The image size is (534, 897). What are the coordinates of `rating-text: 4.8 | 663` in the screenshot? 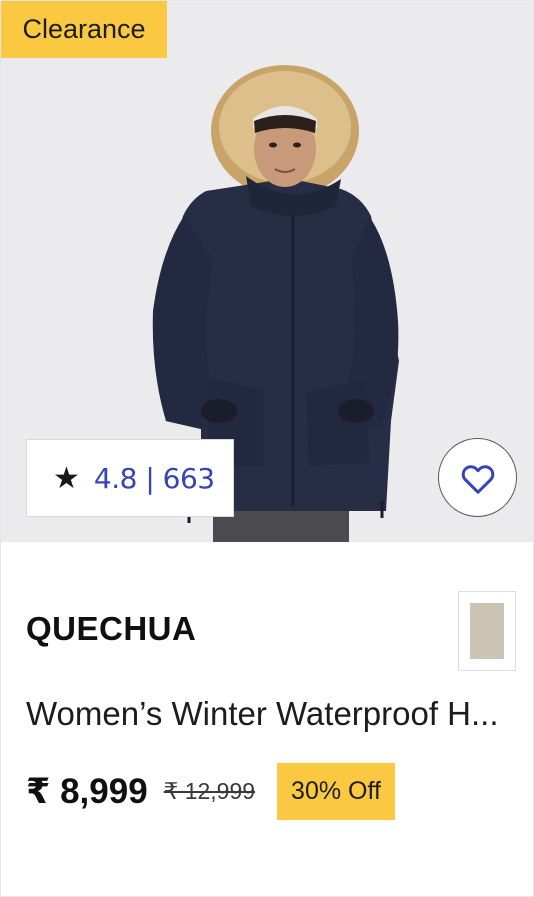 It's located at (154, 478).